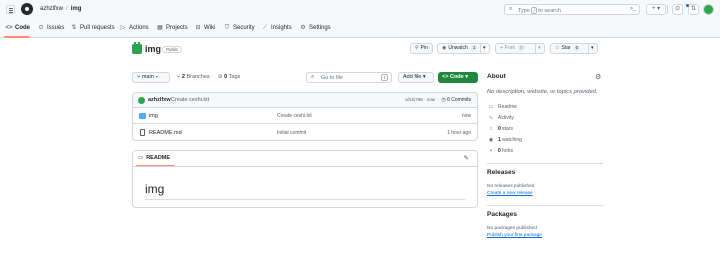 This screenshot has width=720, height=258. I want to click on folder-icon, so click(142, 116).